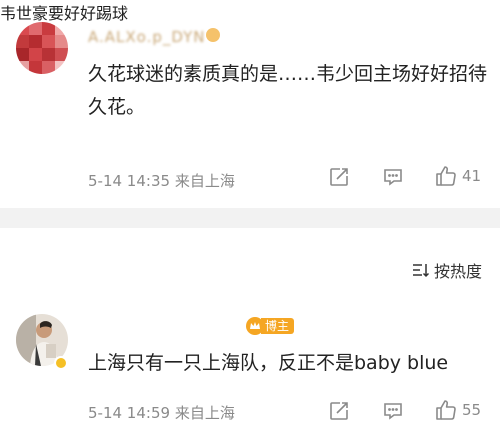 This screenshot has width=500, height=440. What do you see at coordinates (129, 181) in the screenshot?
I see `timestamp: 5-14 14:35` at bounding box center [129, 181].